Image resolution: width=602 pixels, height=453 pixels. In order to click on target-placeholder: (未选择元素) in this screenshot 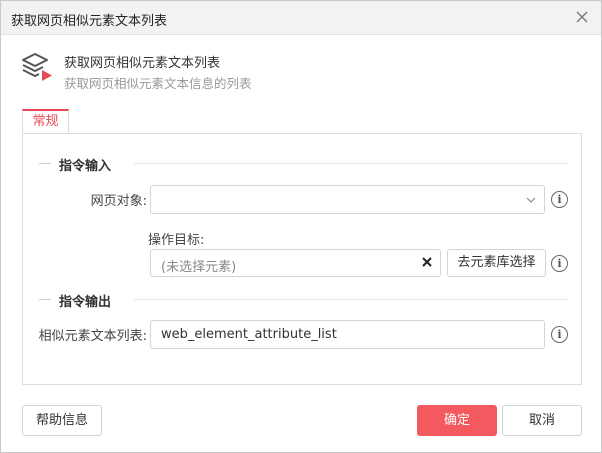, I will do `click(199, 267)`.